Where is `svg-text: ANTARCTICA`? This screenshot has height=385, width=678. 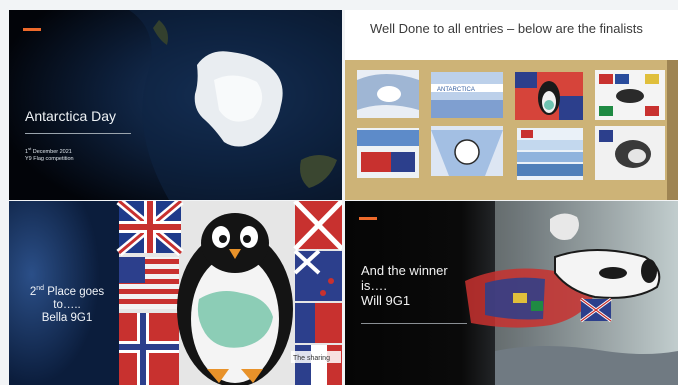
svg-text: ANTARCTICA is located at coordinates (456, 90).